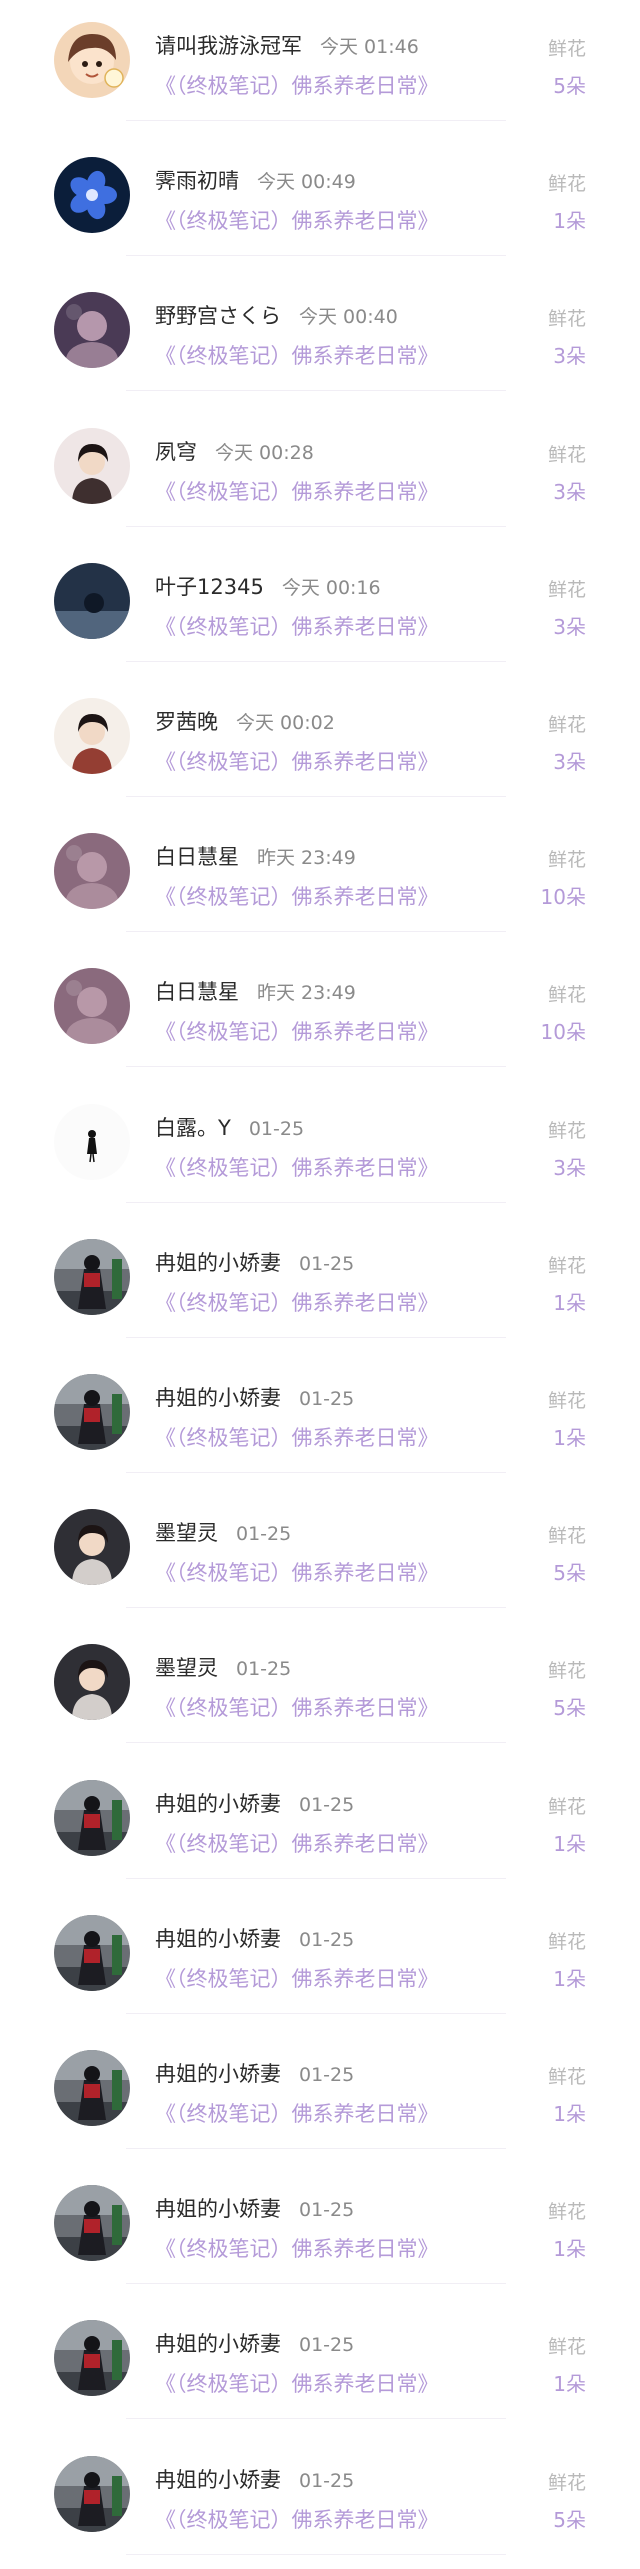 The width and height of the screenshot is (640, 2569). What do you see at coordinates (320, 67) in the screenshot?
I see `list-item: 请叫我游泳冠军 今天 01:46 《（终极笔记）佛系养老日常》 鲜花 5朵` at bounding box center [320, 67].